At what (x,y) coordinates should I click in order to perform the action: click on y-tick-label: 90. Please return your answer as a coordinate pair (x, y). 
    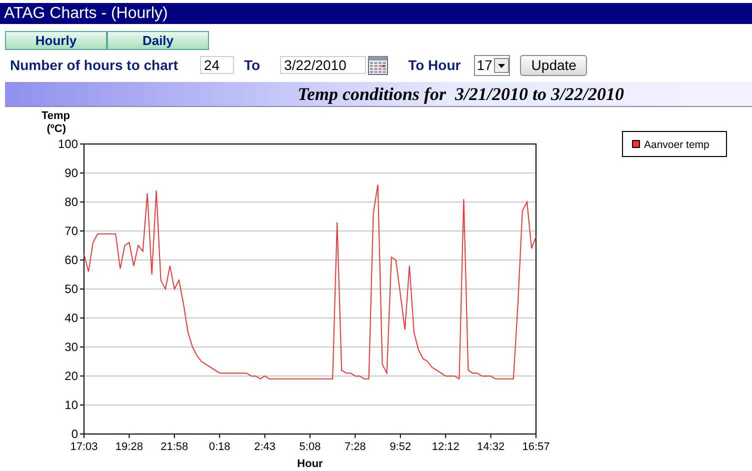
    Looking at the image, I should click on (71, 173).